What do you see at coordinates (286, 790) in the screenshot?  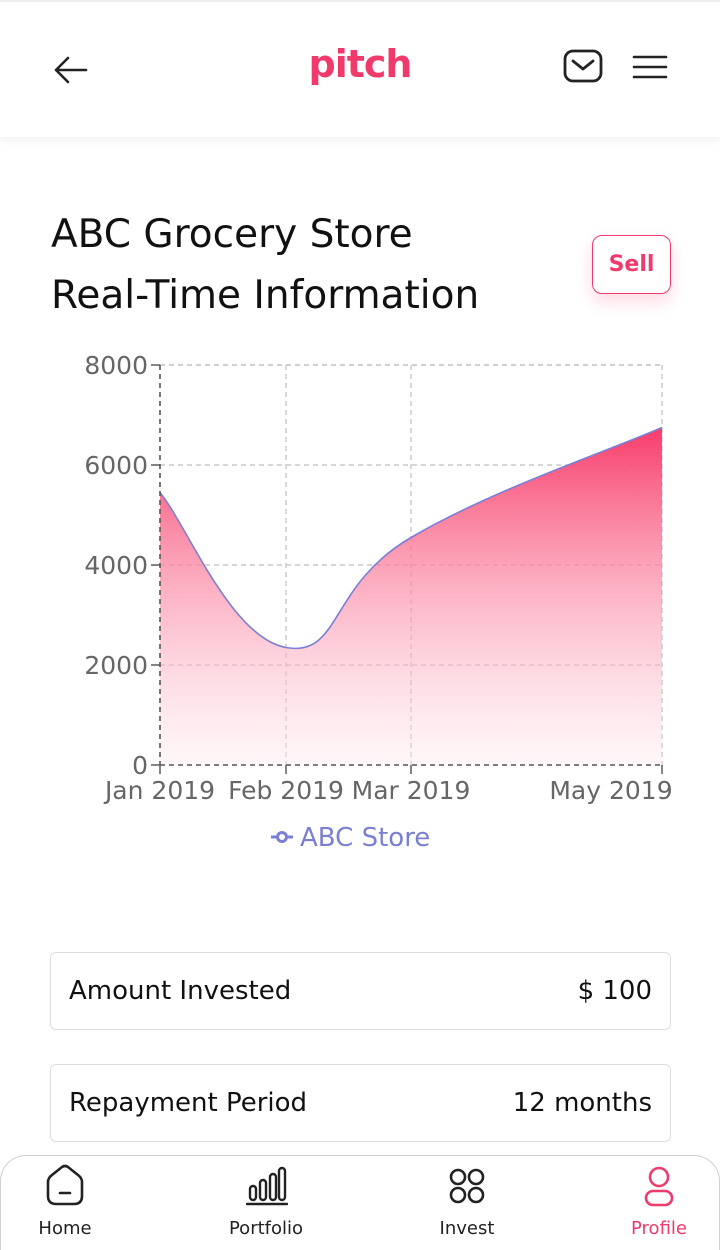 I see `x-tick-label: Feb 2019` at bounding box center [286, 790].